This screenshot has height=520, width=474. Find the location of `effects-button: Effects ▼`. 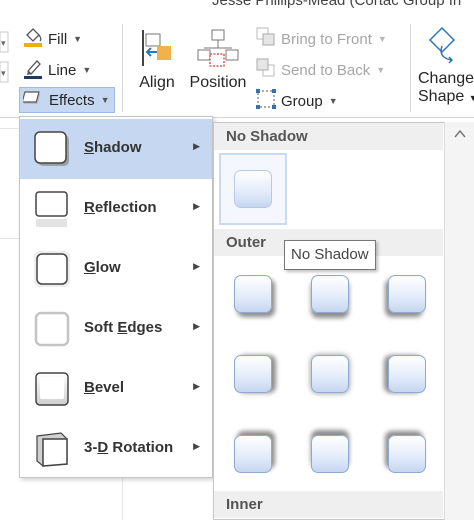

effects-button: Effects ▼ is located at coordinates (67, 100).